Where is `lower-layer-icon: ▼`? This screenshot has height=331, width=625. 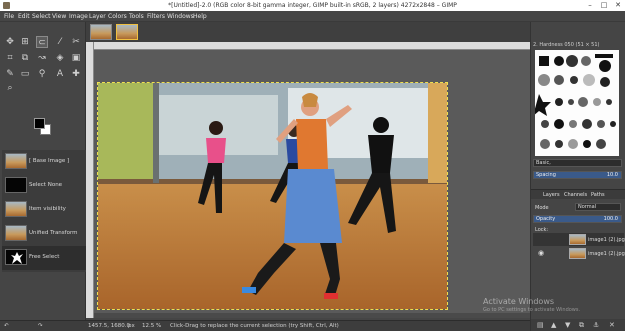
lower-layer-icon: ▼ is located at coordinates (567, 325).